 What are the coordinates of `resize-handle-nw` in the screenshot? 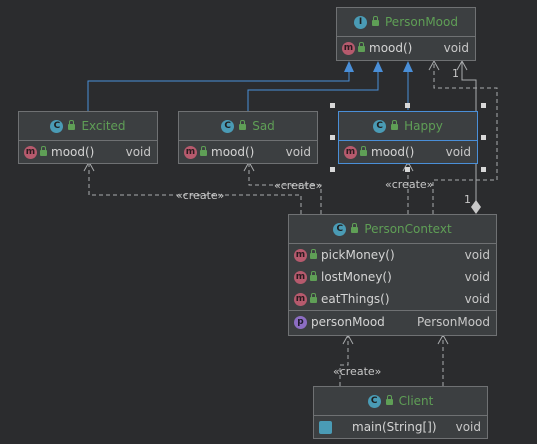 It's located at (332, 105).